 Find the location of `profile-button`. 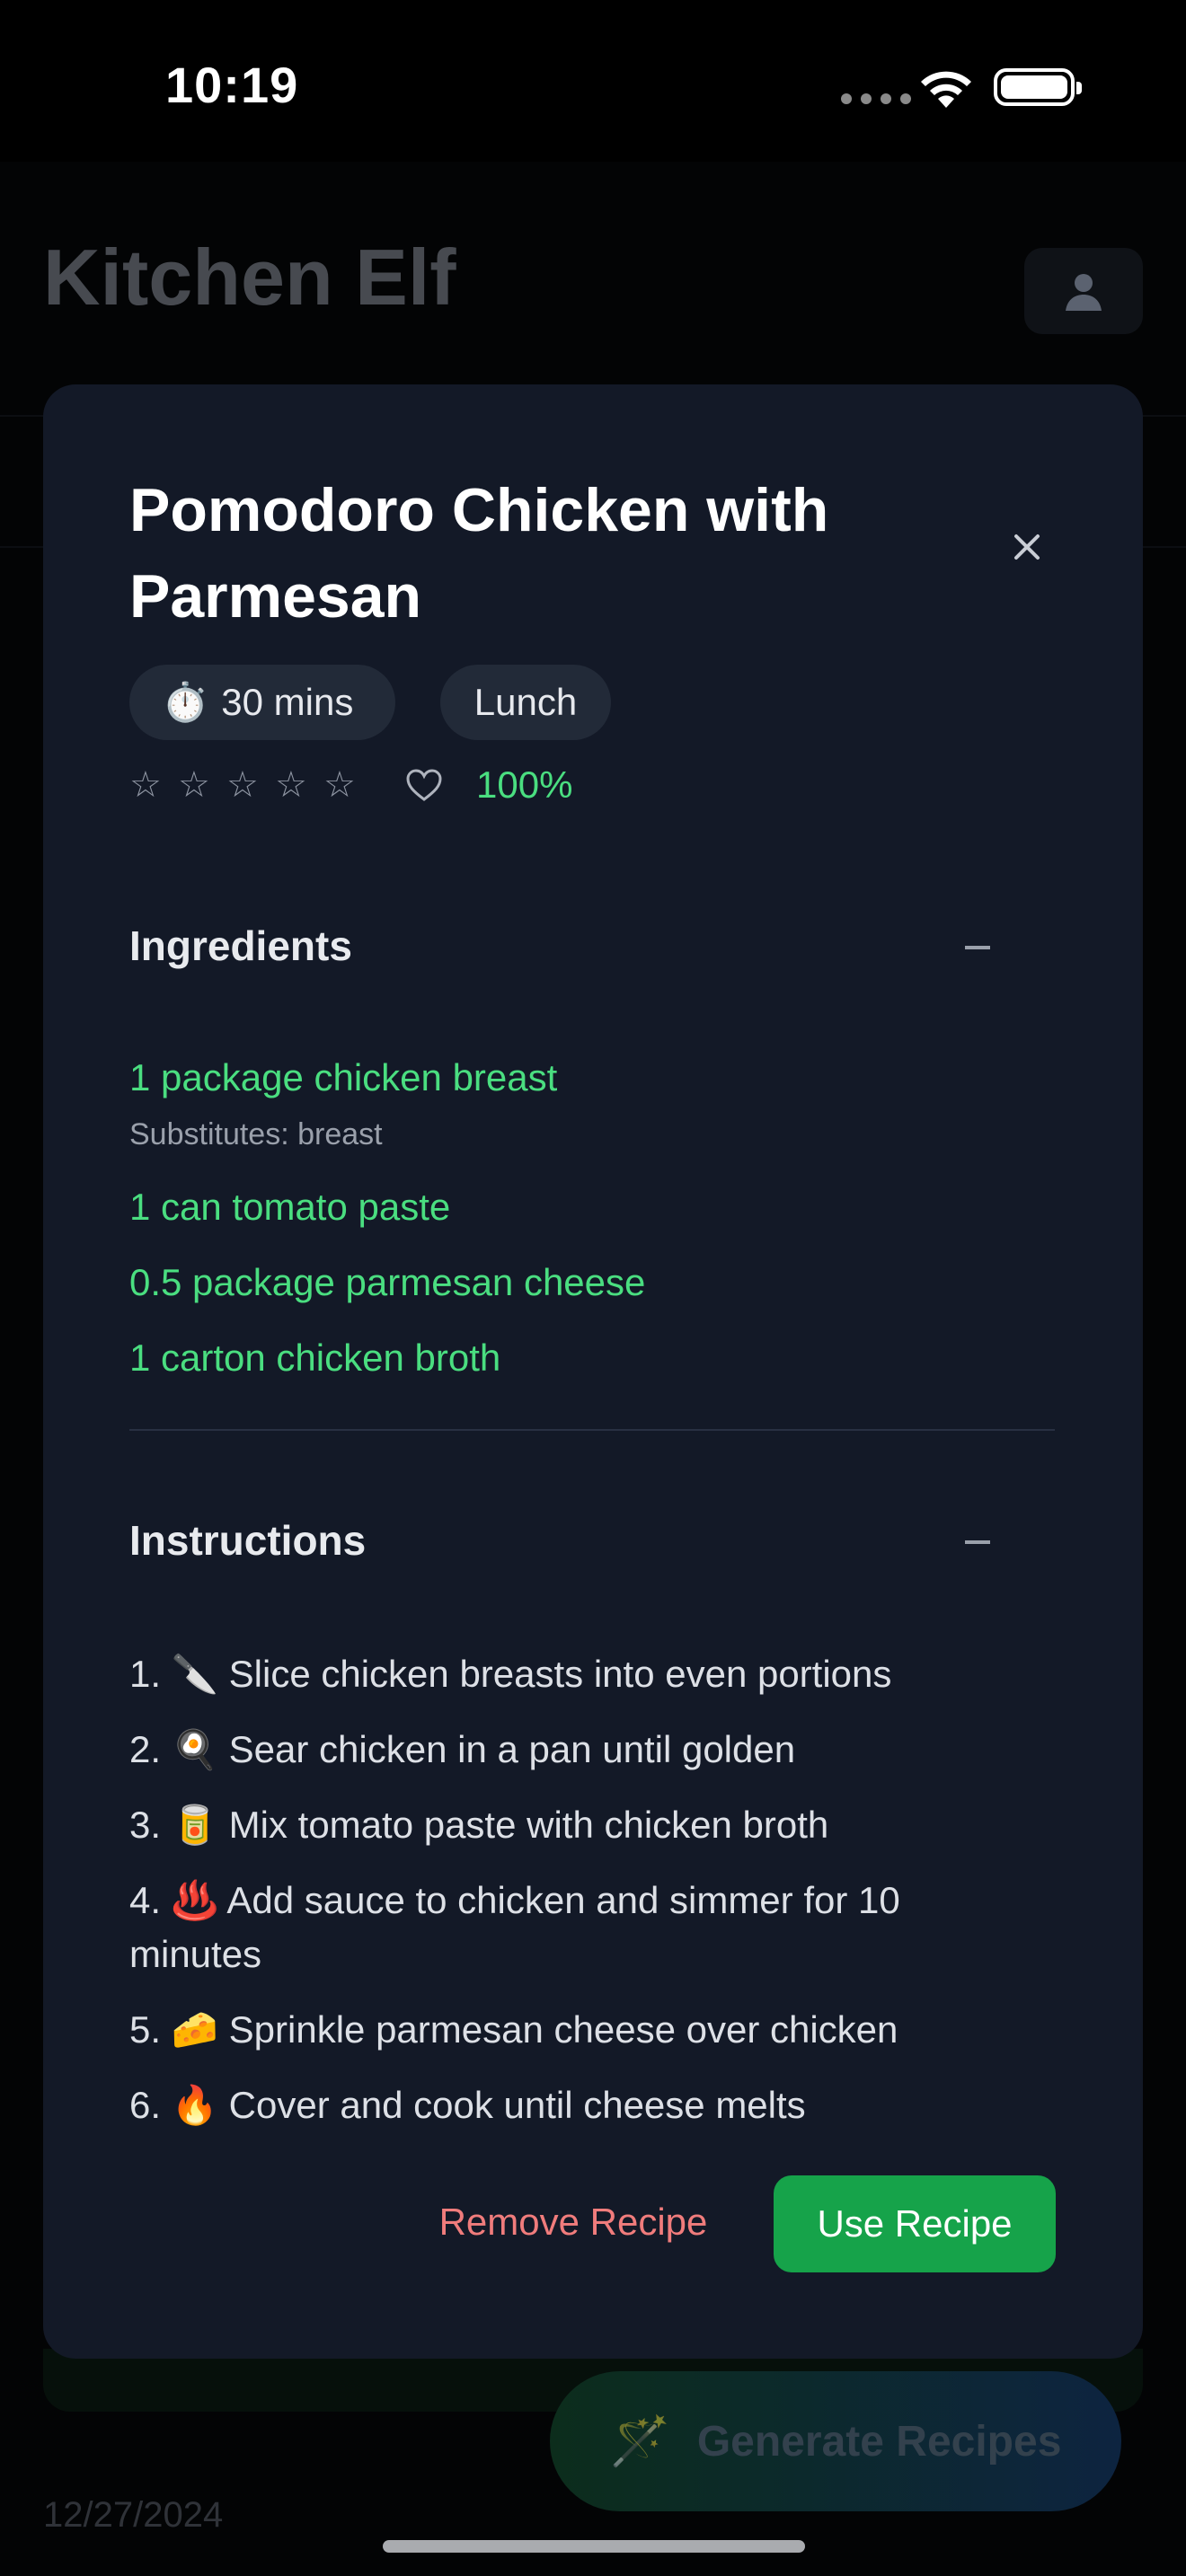

profile-button is located at coordinates (1083, 291).